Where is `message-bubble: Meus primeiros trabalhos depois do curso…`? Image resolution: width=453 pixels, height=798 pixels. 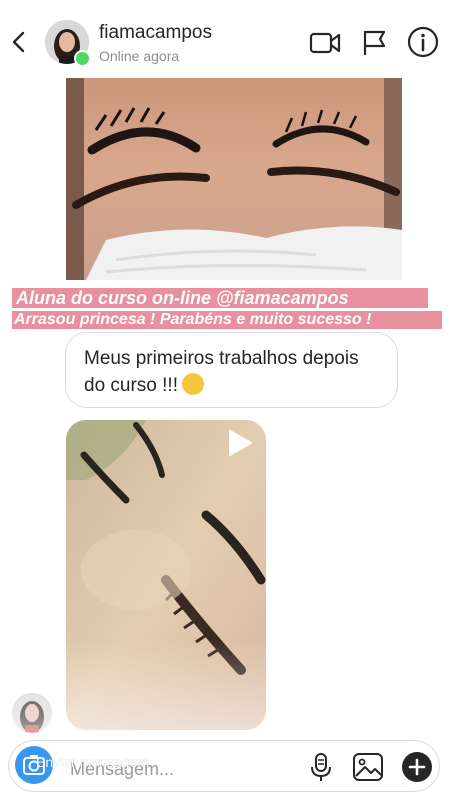 message-bubble: Meus primeiros trabalhos depois do curso… is located at coordinates (231, 370).